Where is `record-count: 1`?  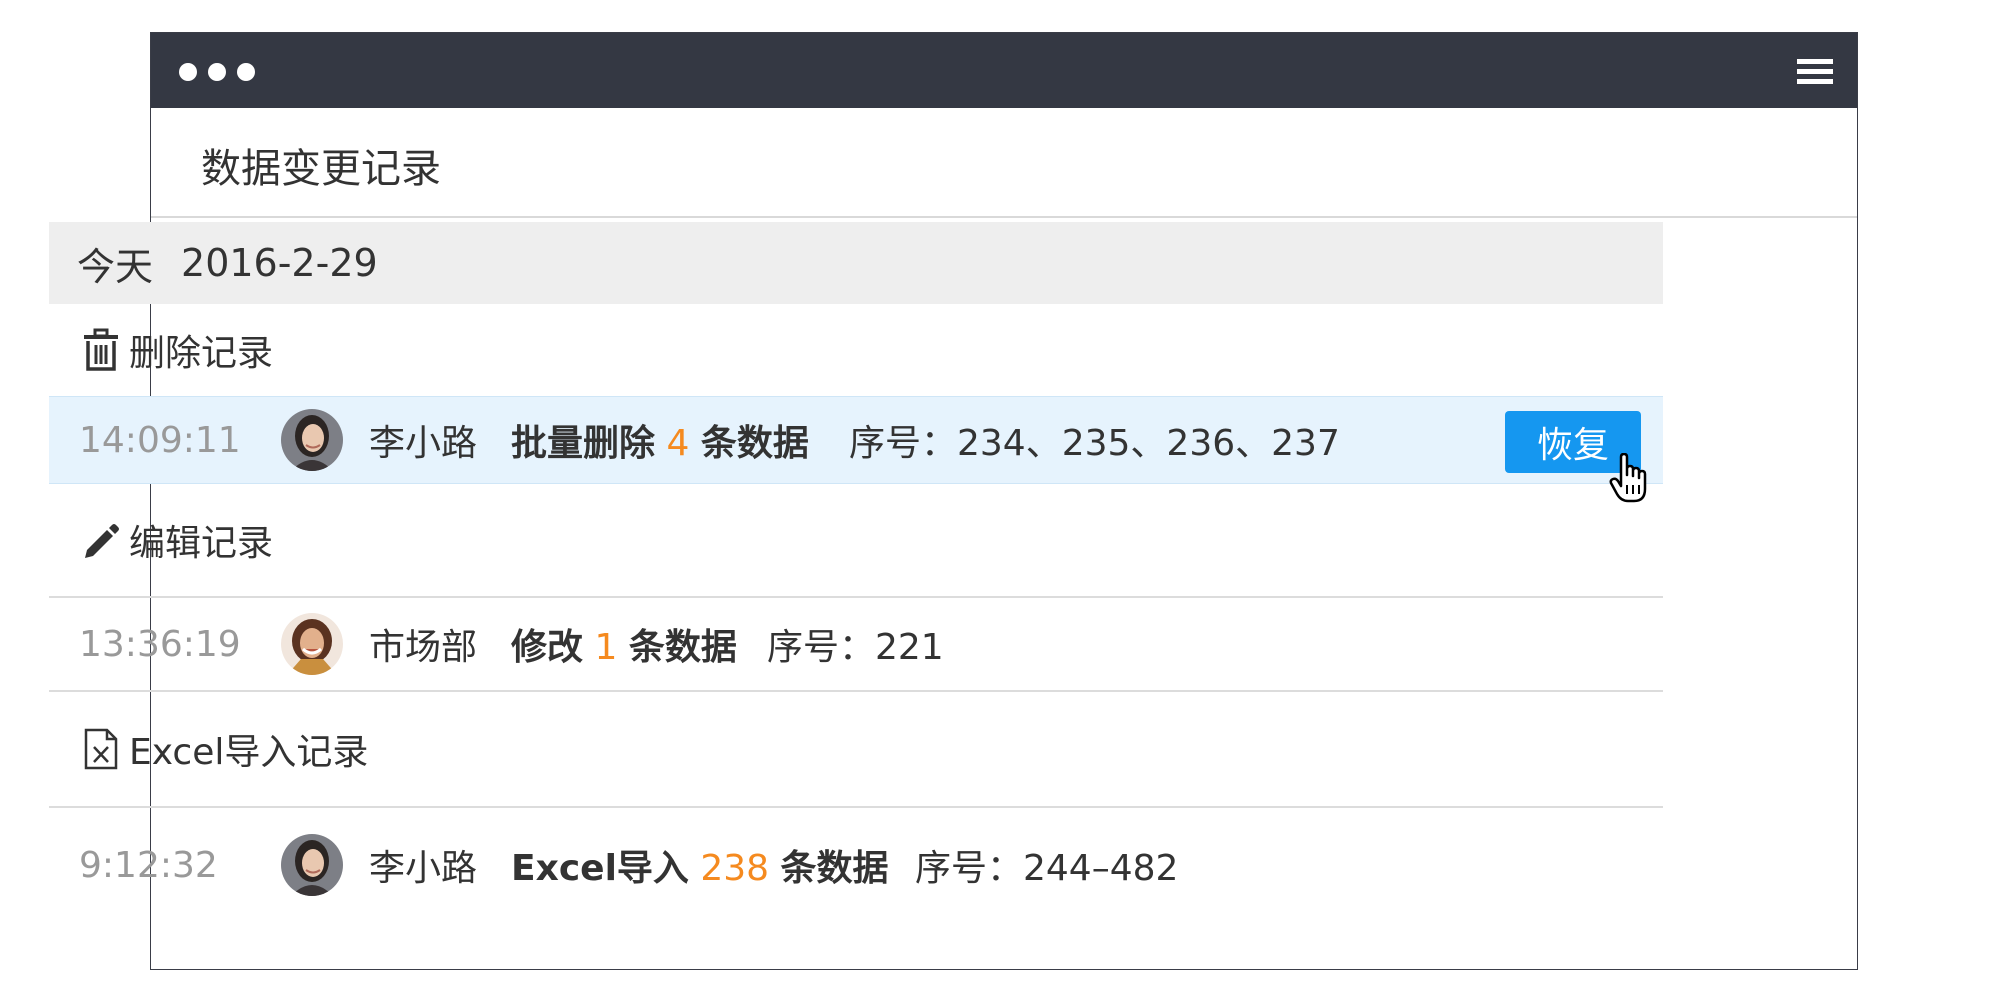 record-count: 1 is located at coordinates (606, 647).